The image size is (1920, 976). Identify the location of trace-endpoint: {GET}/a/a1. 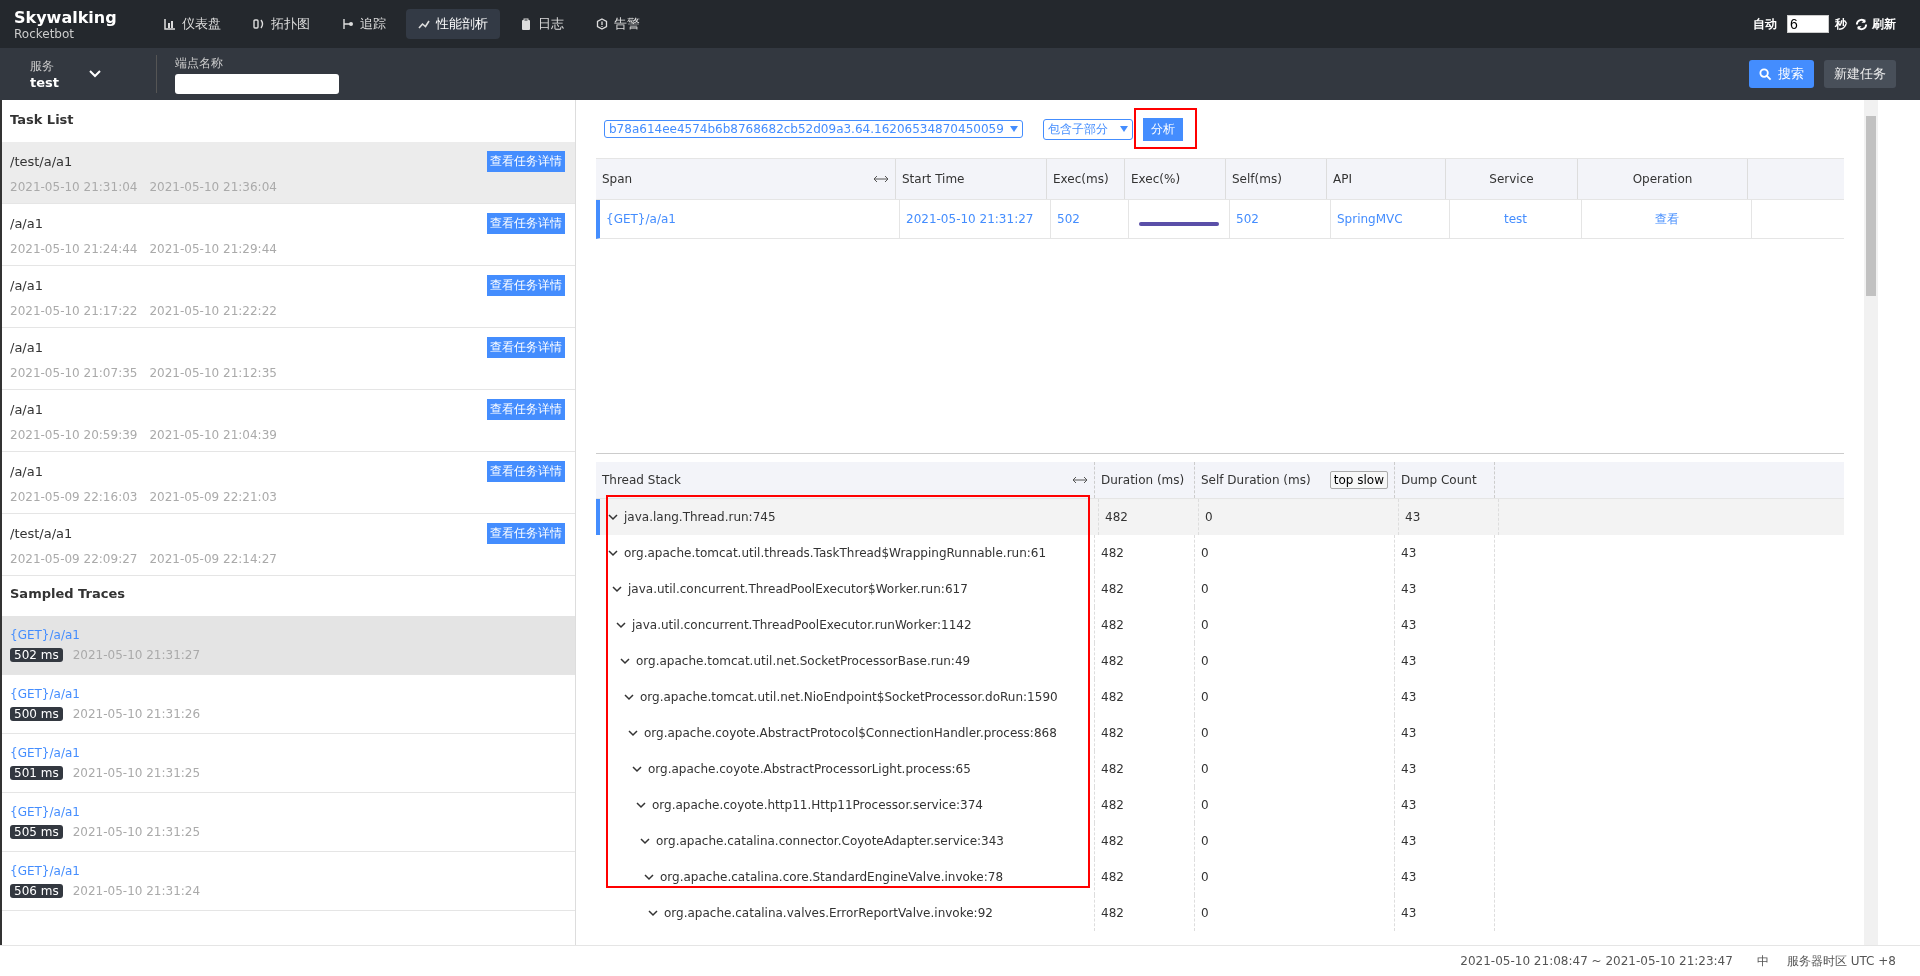
(45, 871).